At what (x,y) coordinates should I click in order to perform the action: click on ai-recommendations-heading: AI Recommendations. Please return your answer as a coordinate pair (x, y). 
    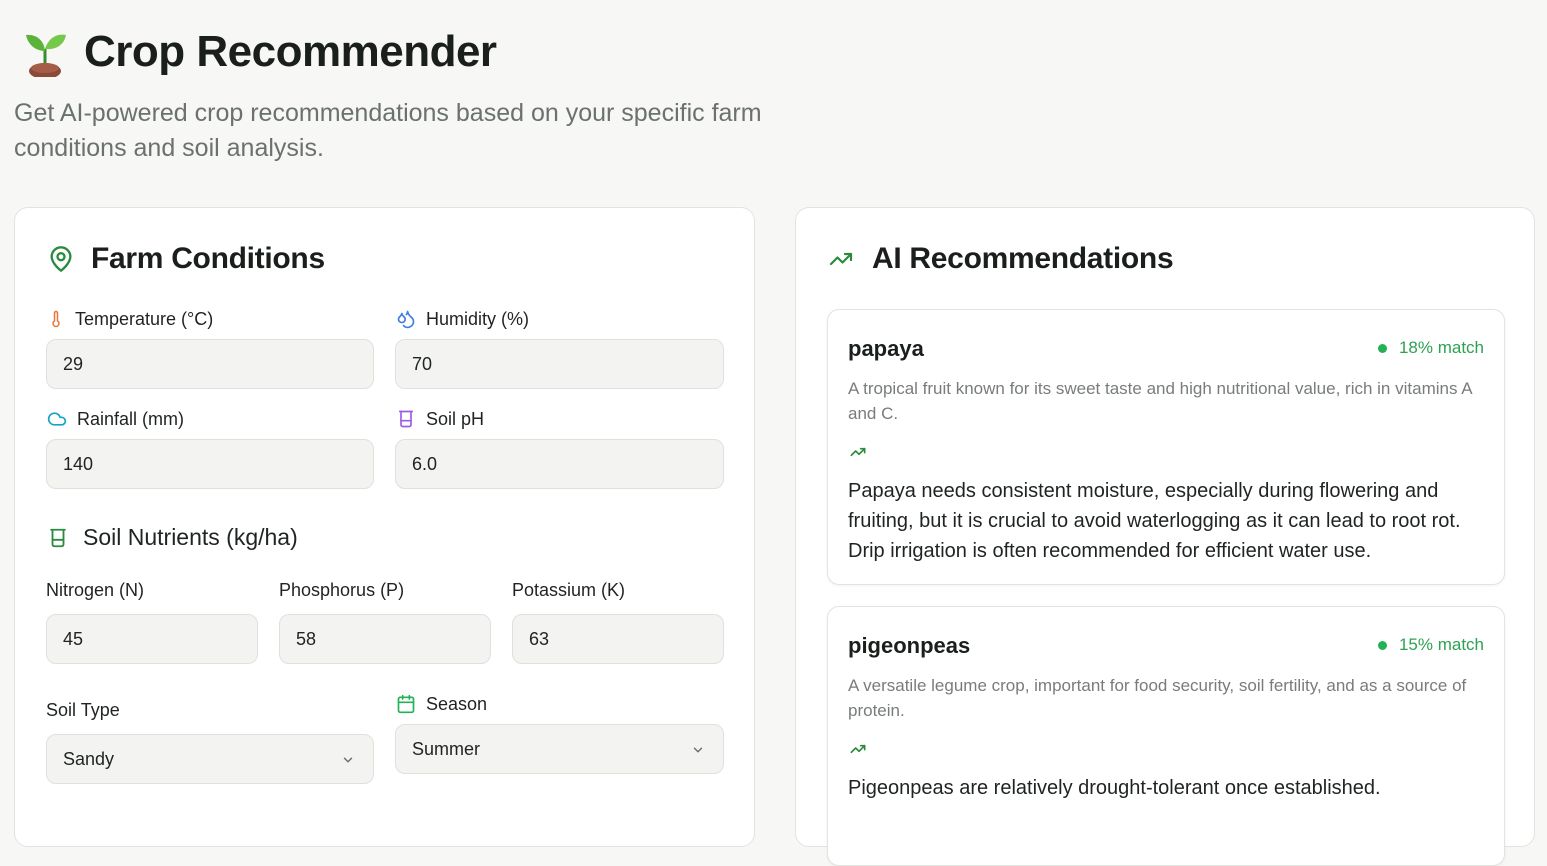
    Looking at the image, I should click on (1000, 259).